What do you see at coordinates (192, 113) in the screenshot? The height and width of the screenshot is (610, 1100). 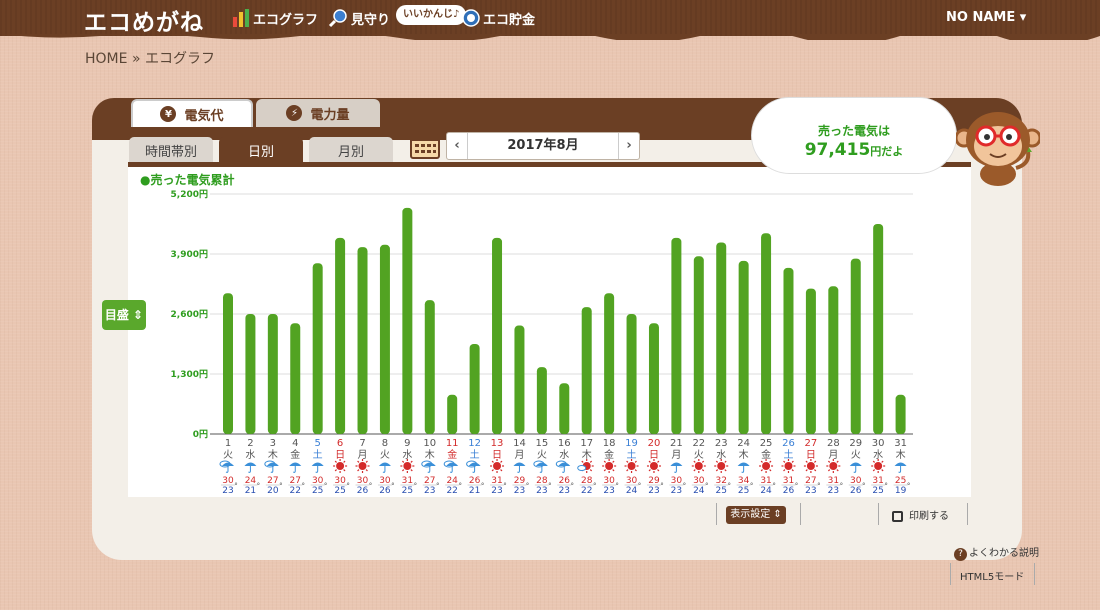 I see `tab-denkidai: ¥ 電気代` at bounding box center [192, 113].